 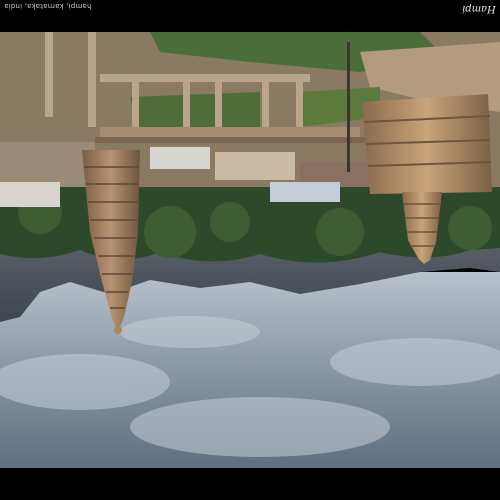 I want to click on signature-caption: Hampi, so click(x=479, y=8).